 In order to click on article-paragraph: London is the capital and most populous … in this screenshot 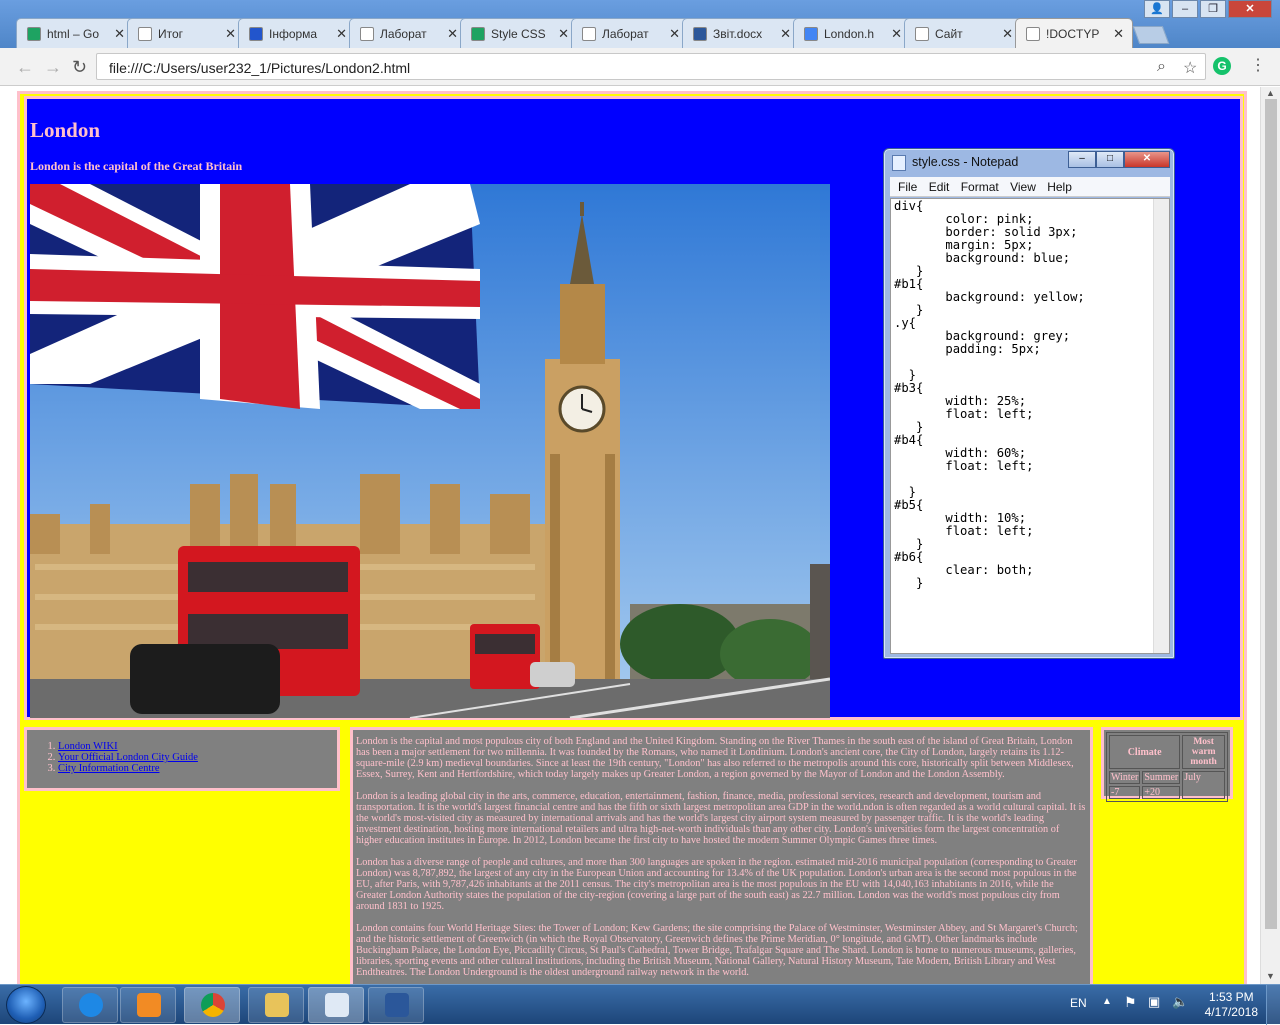, I will do `click(715, 758)`.